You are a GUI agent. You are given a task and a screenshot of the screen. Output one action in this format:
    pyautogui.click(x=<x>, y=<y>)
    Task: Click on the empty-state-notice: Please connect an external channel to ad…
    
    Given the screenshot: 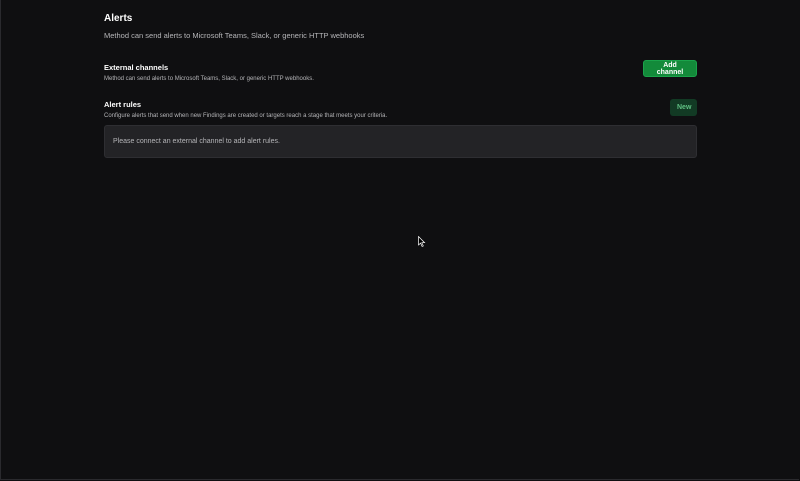 What is the action you would take?
    pyautogui.click(x=400, y=141)
    